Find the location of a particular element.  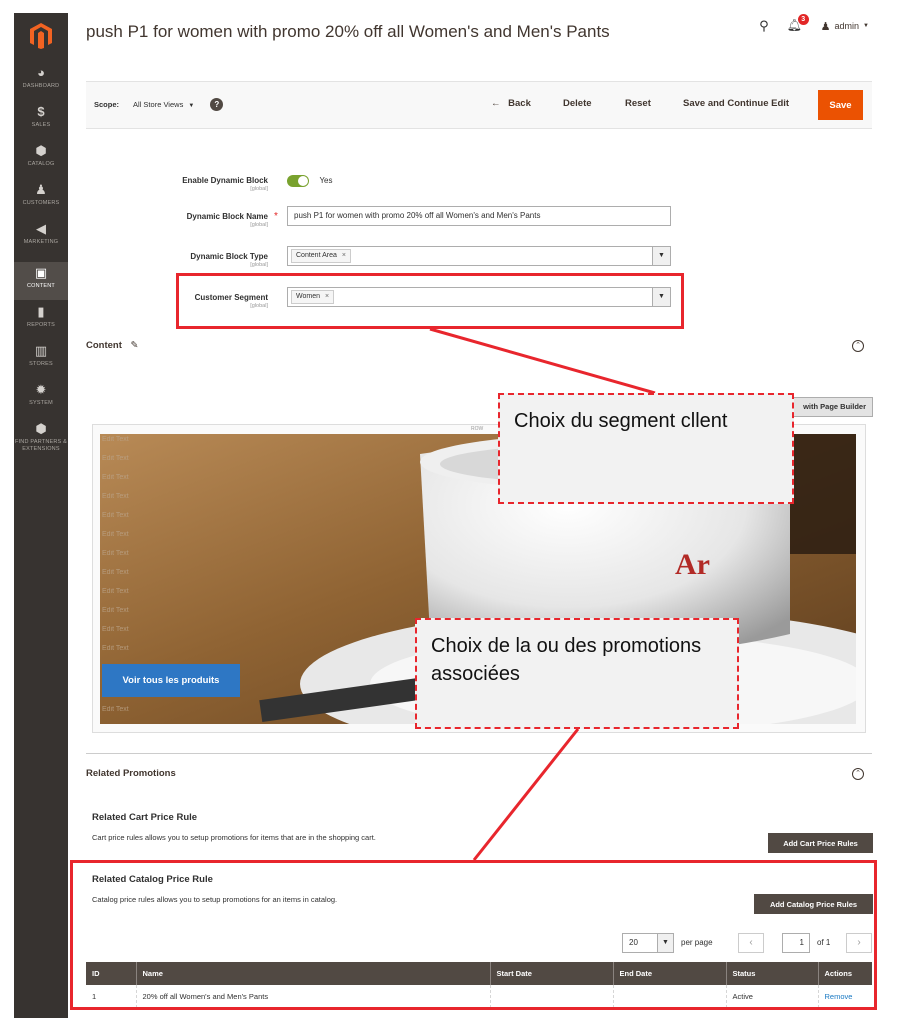

field-enable-dynamic-block: Enable Dynamic Block [global] Yes is located at coordinates (479, 185).